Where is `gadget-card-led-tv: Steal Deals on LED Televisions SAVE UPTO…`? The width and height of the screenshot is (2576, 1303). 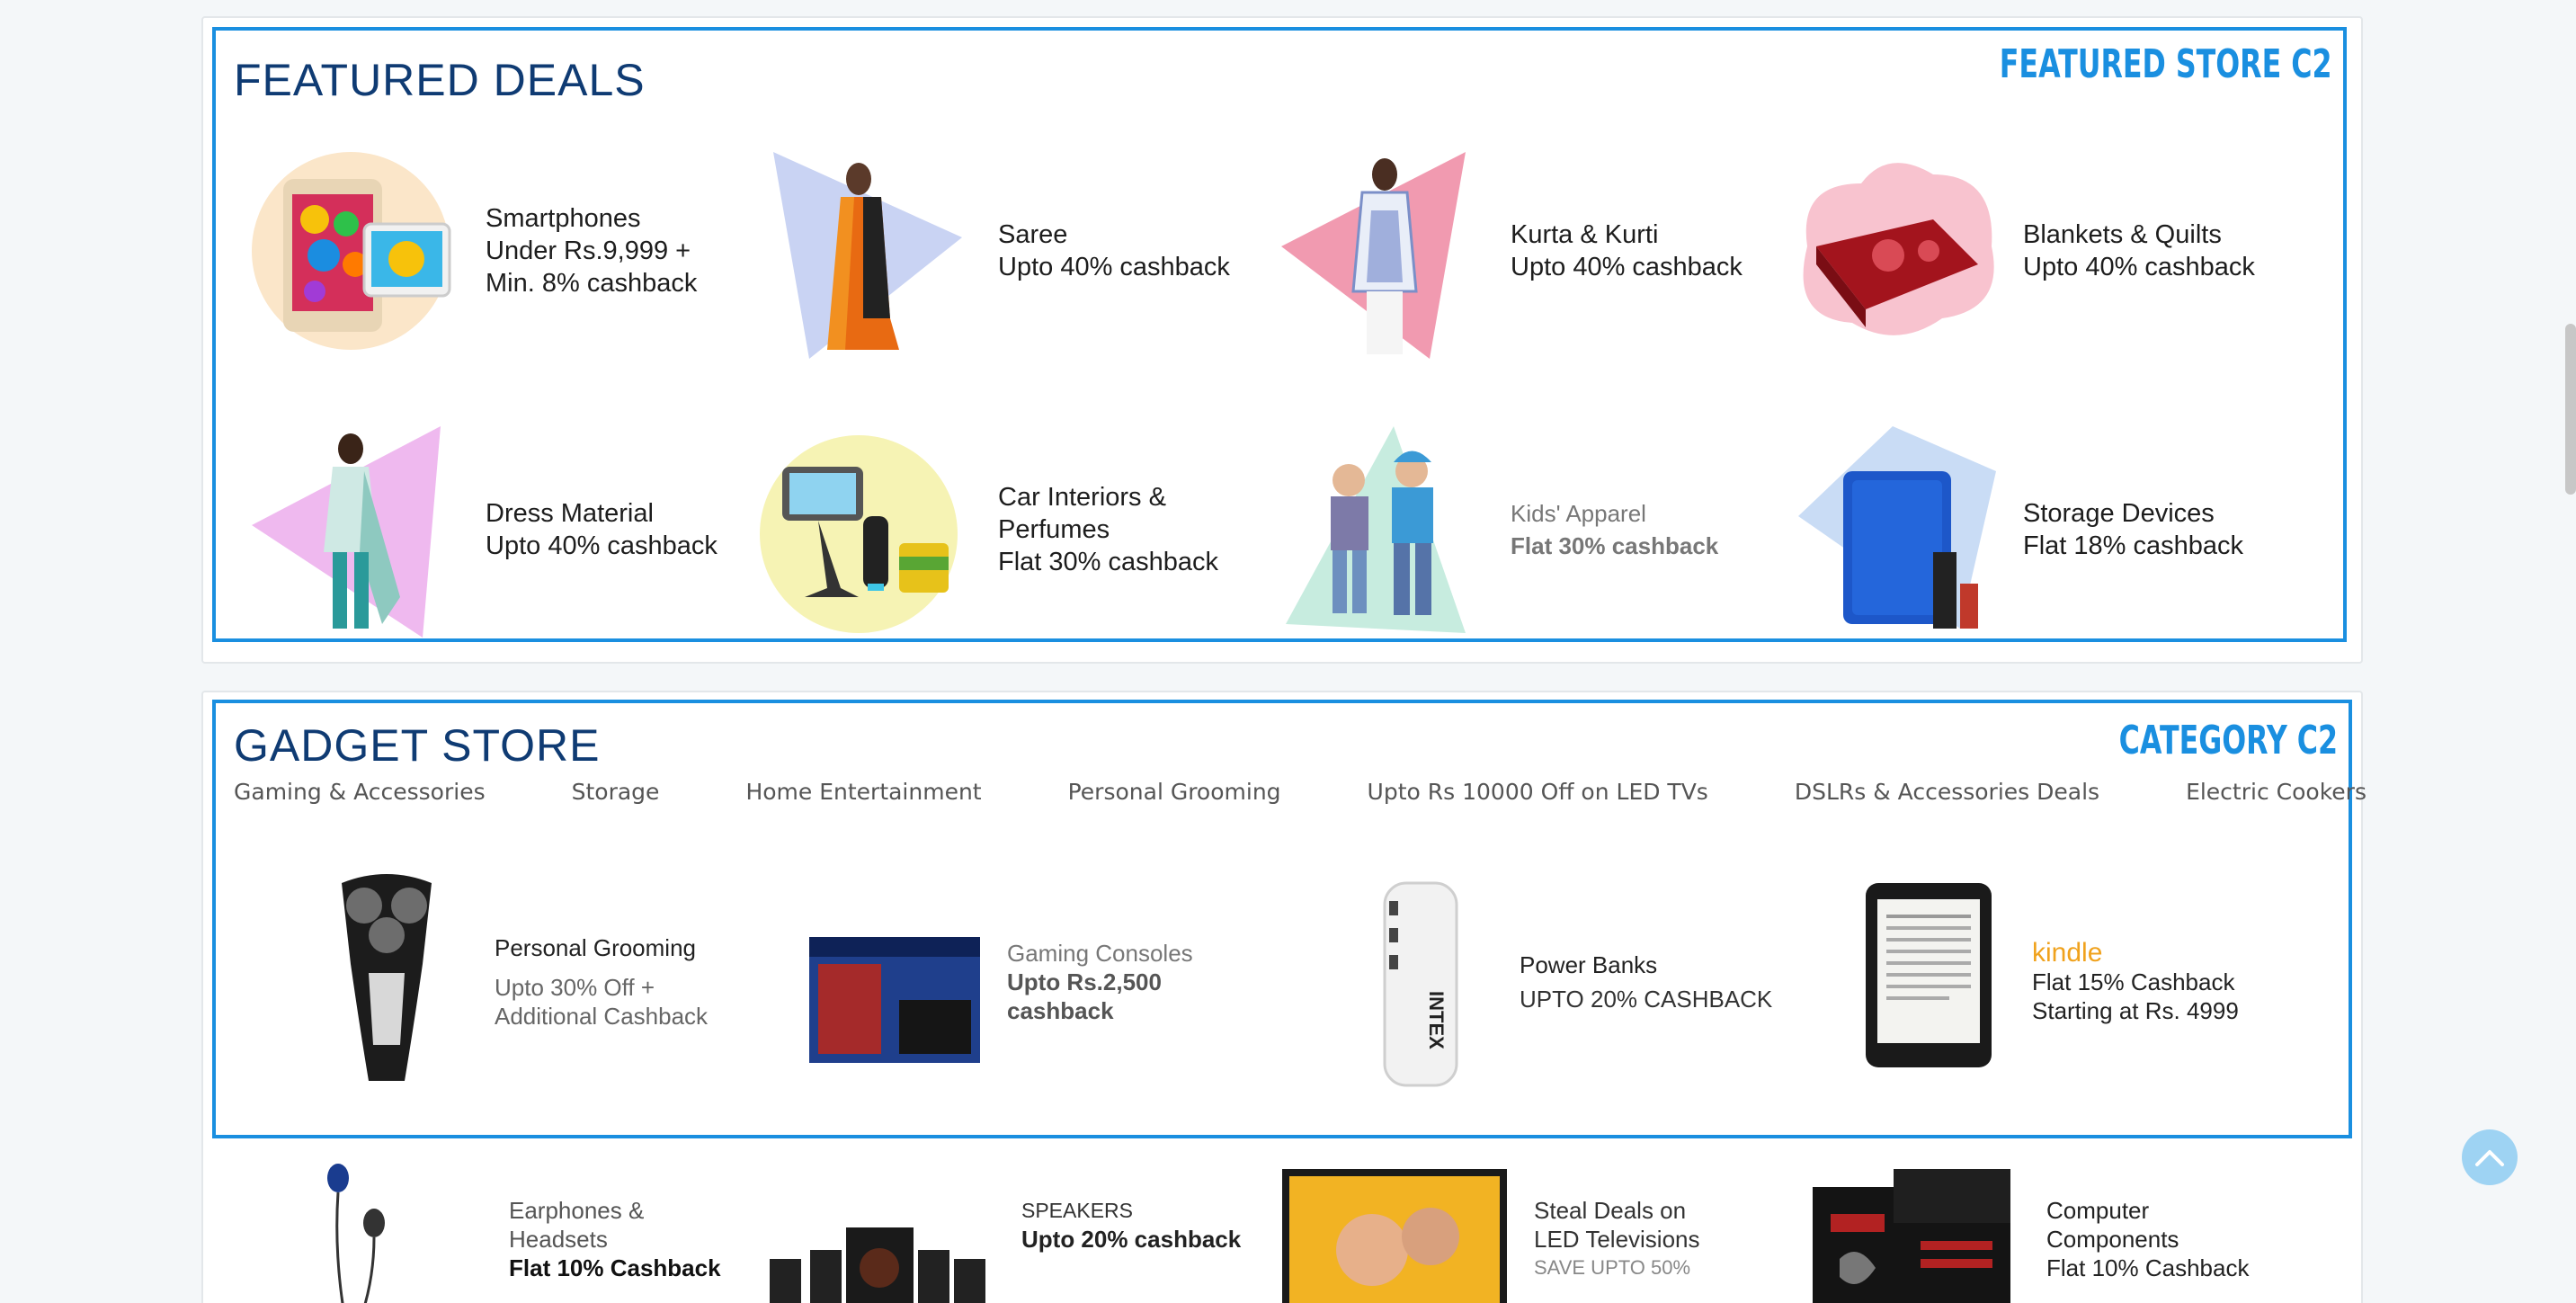 gadget-card-led-tv: Steal Deals on LED Televisions SAVE UPTO… is located at coordinates (1494, 1227).